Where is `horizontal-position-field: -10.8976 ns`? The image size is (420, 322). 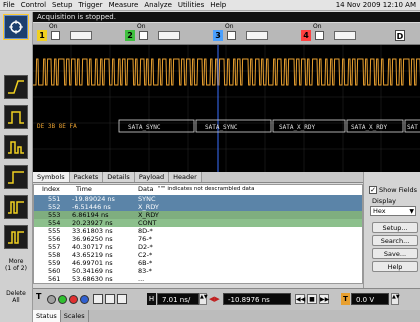
horizontal-position-field: -10.8976 ns is located at coordinates (257, 299).